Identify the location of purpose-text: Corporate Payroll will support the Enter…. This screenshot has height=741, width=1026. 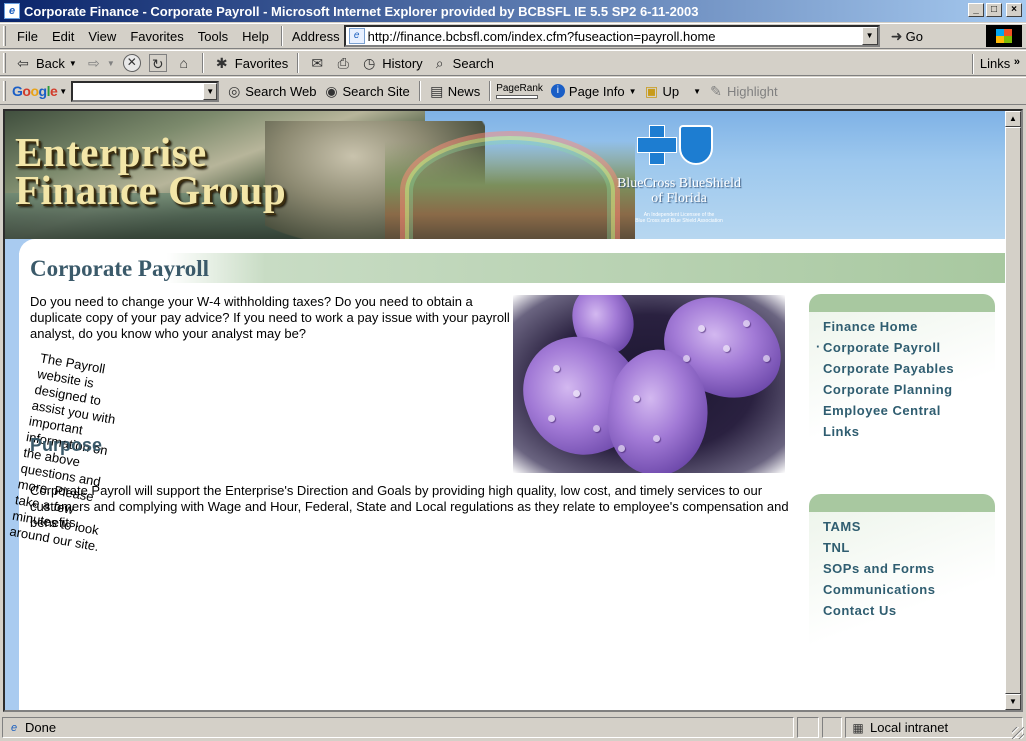
(409, 506).